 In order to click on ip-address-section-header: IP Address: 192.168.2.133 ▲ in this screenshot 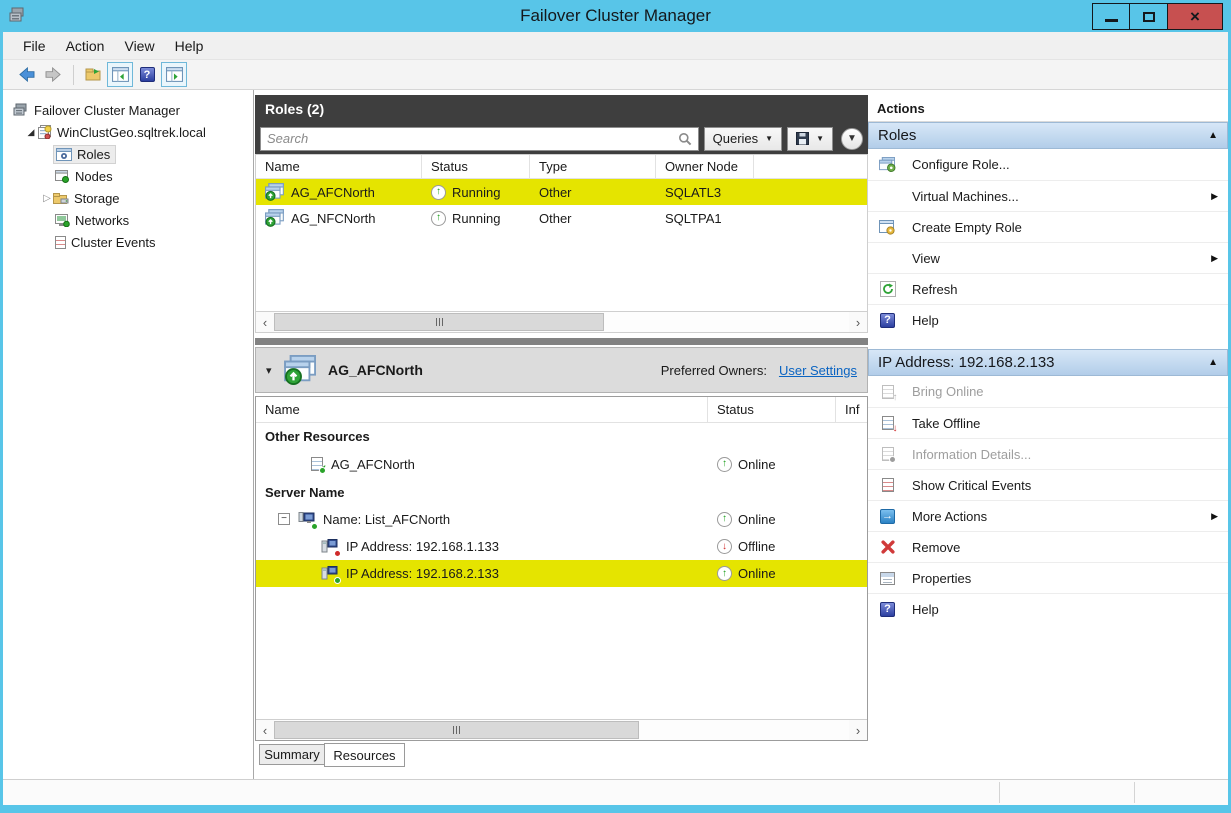, I will do `click(1048, 362)`.